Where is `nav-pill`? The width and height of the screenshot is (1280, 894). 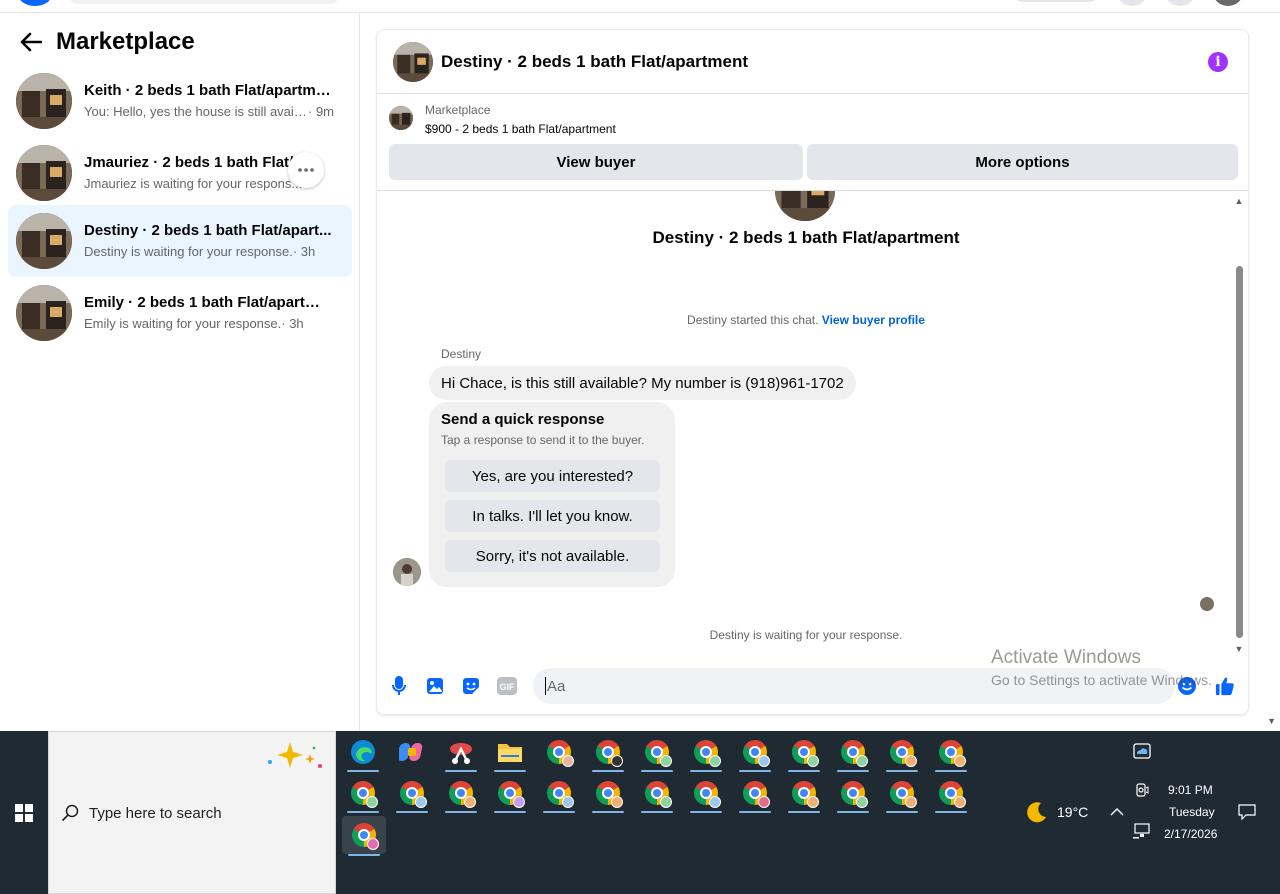
nav-pill is located at coordinates (1056, 1).